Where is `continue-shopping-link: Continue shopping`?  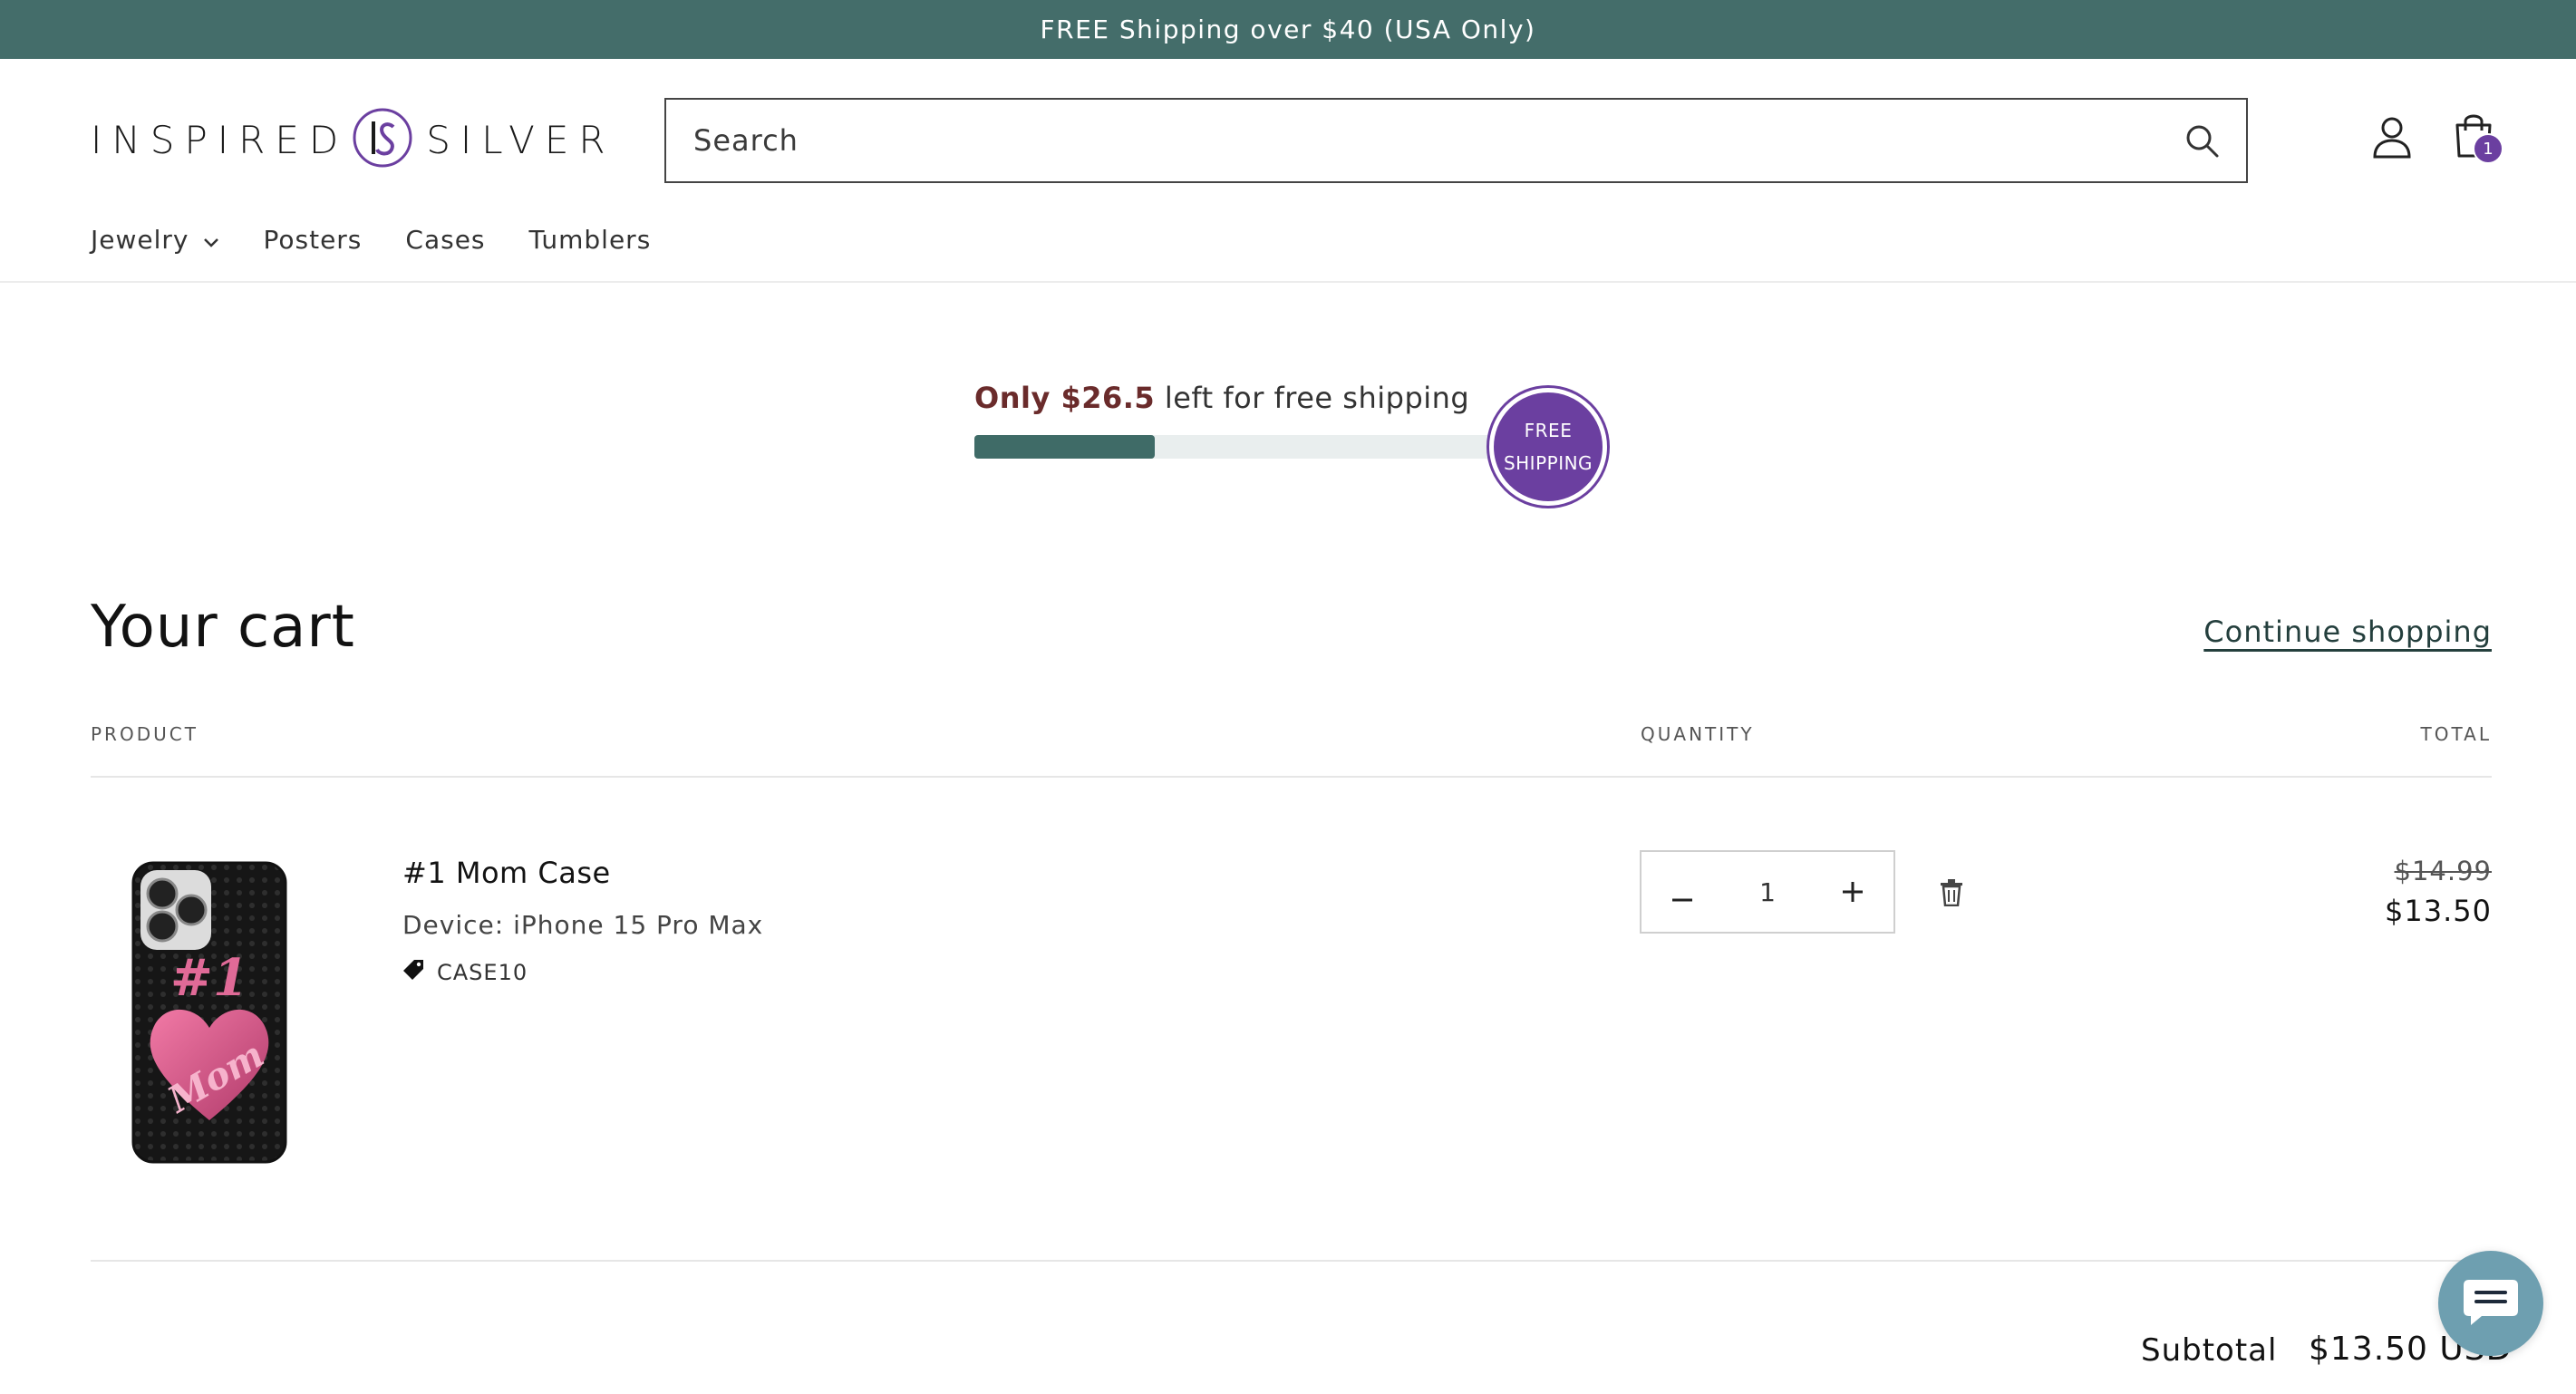 continue-shopping-link: Continue shopping is located at coordinates (2347, 632).